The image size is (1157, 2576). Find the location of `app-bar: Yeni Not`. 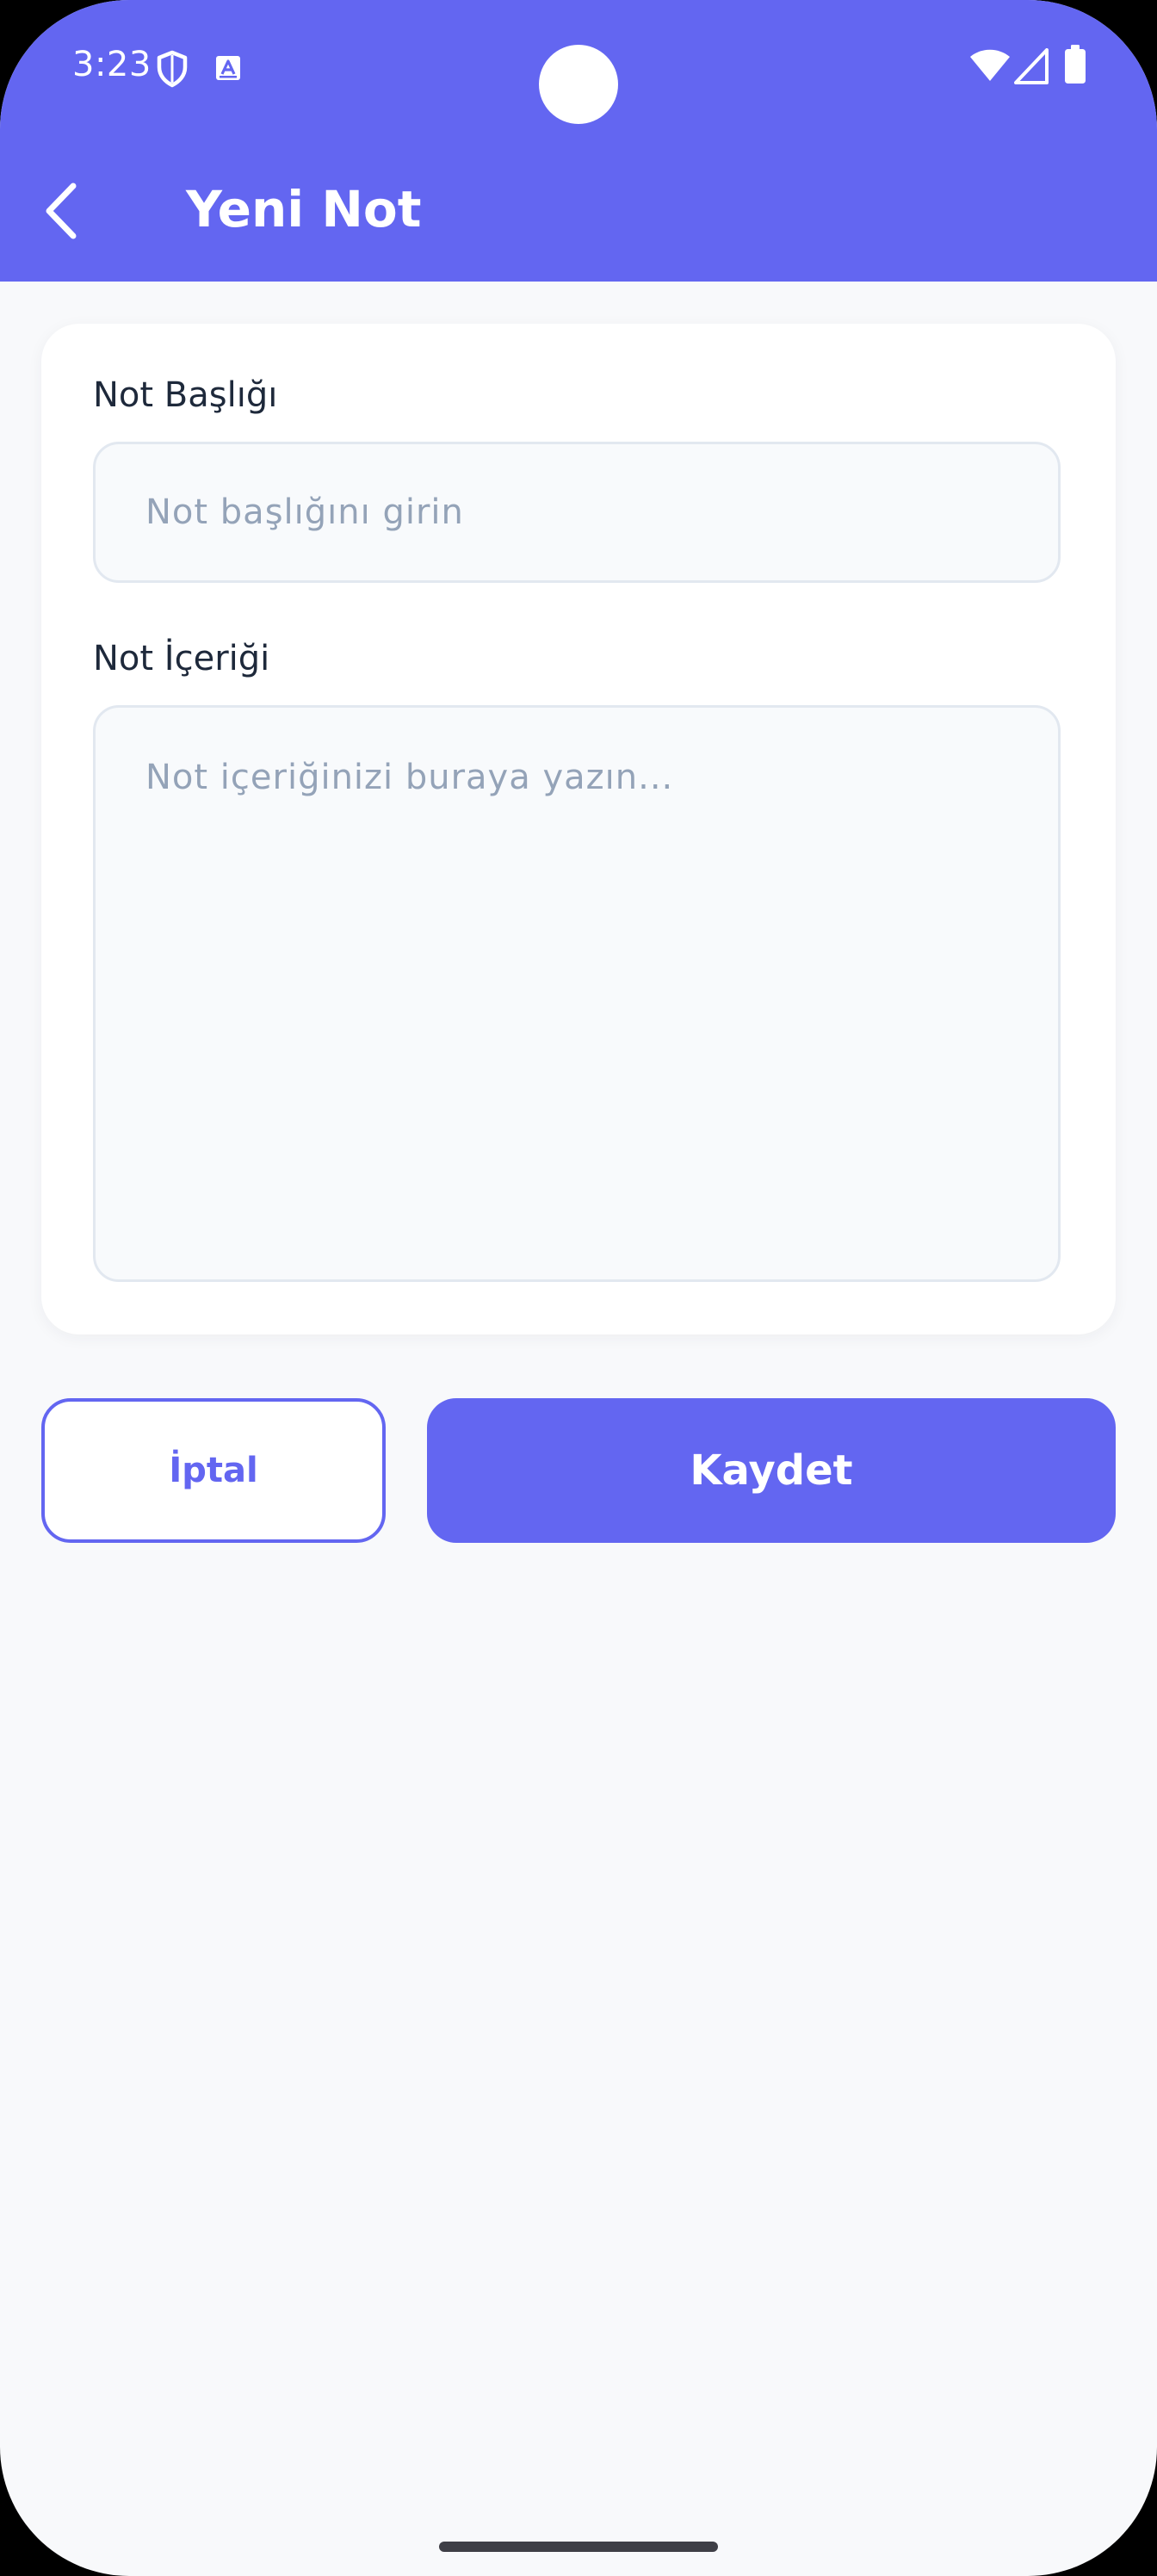

app-bar: Yeni Not is located at coordinates (579, 211).